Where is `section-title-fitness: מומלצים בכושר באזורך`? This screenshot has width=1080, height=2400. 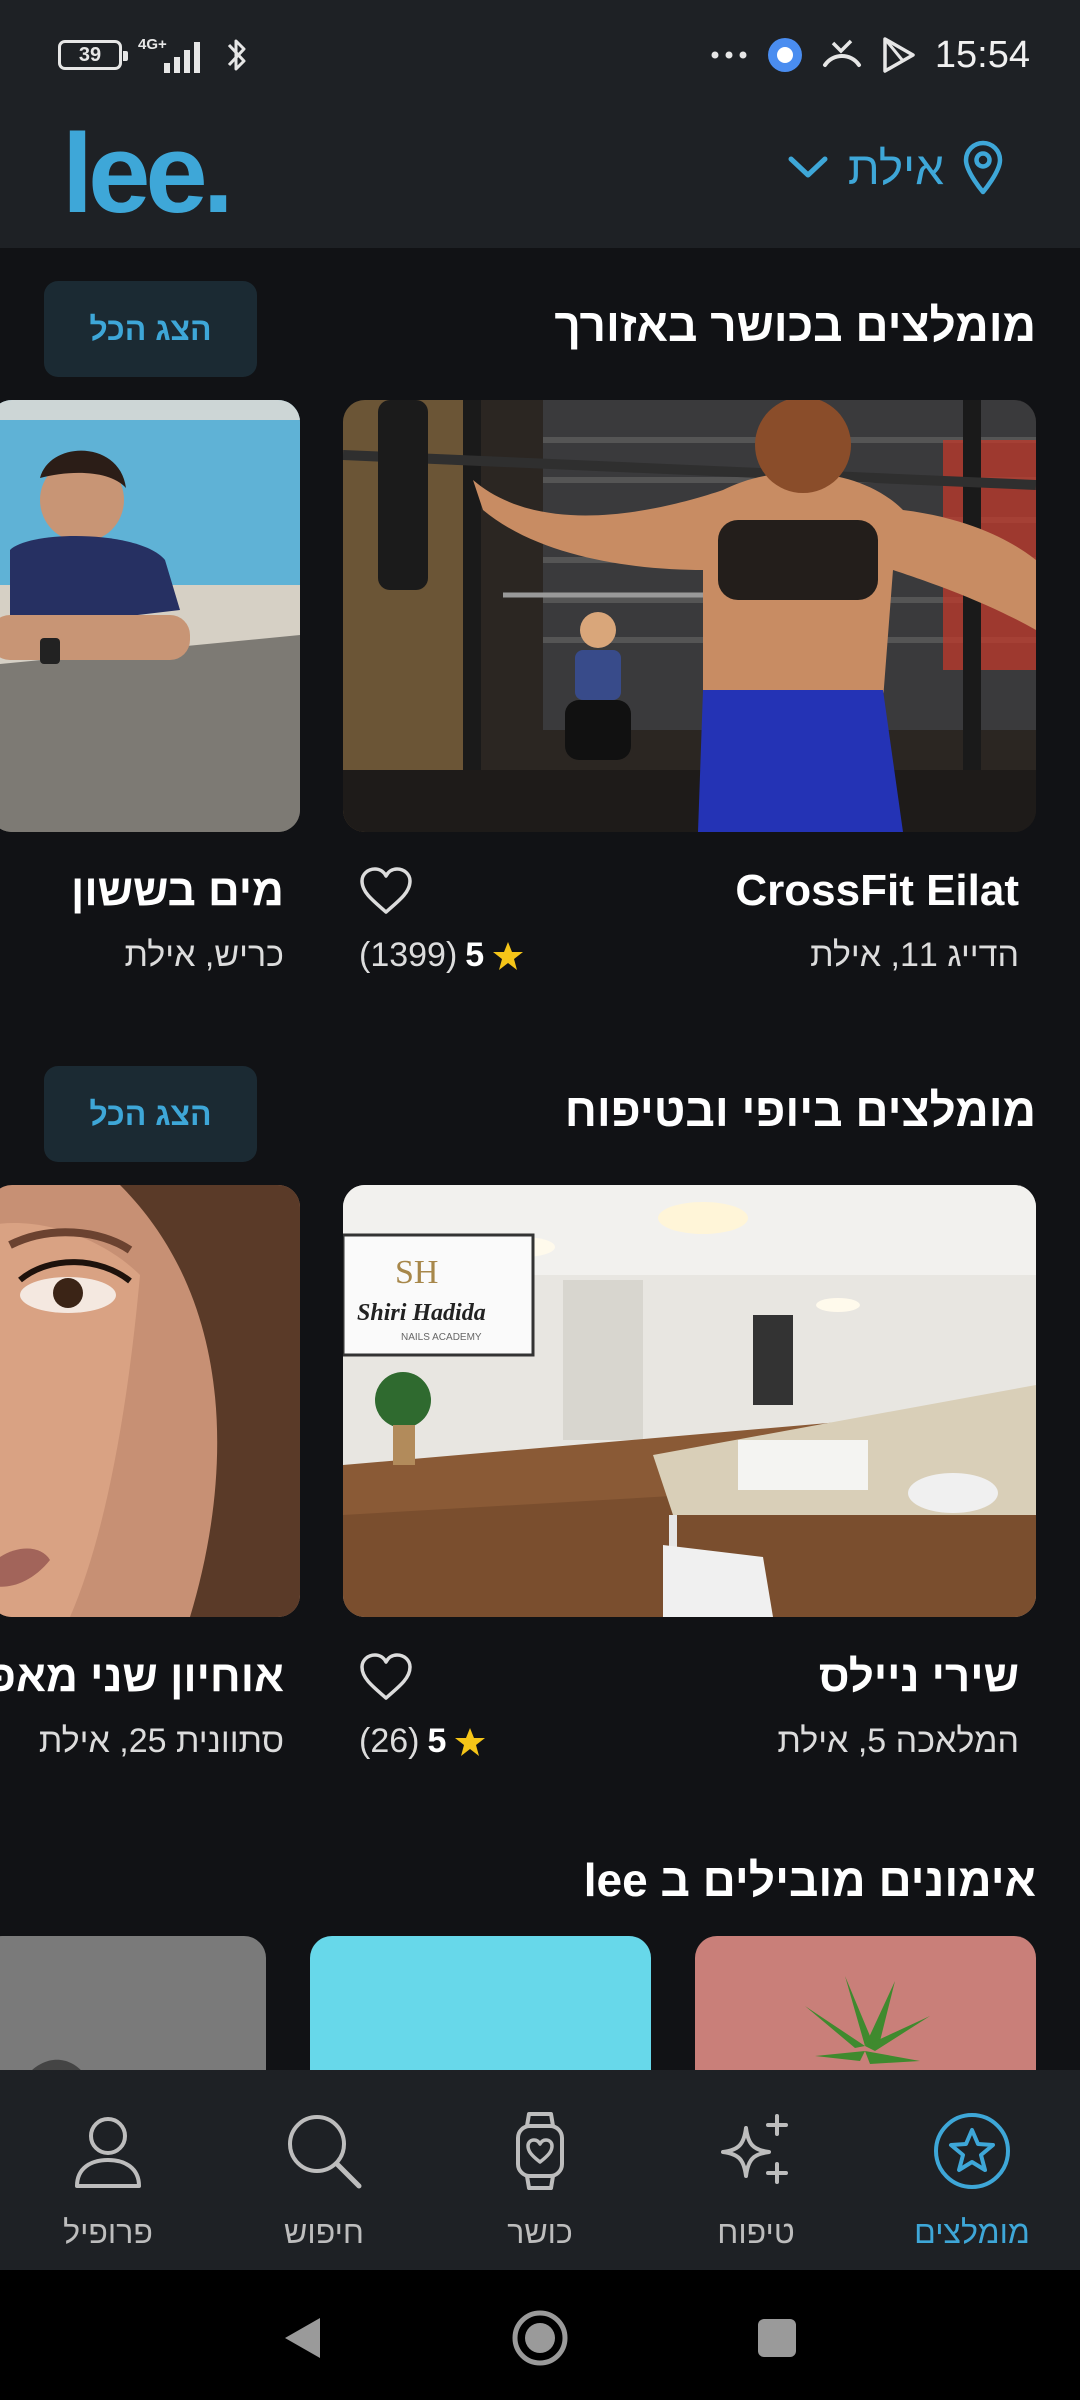 section-title-fitness: מומלצים בכושר באזורך is located at coordinates (795, 325).